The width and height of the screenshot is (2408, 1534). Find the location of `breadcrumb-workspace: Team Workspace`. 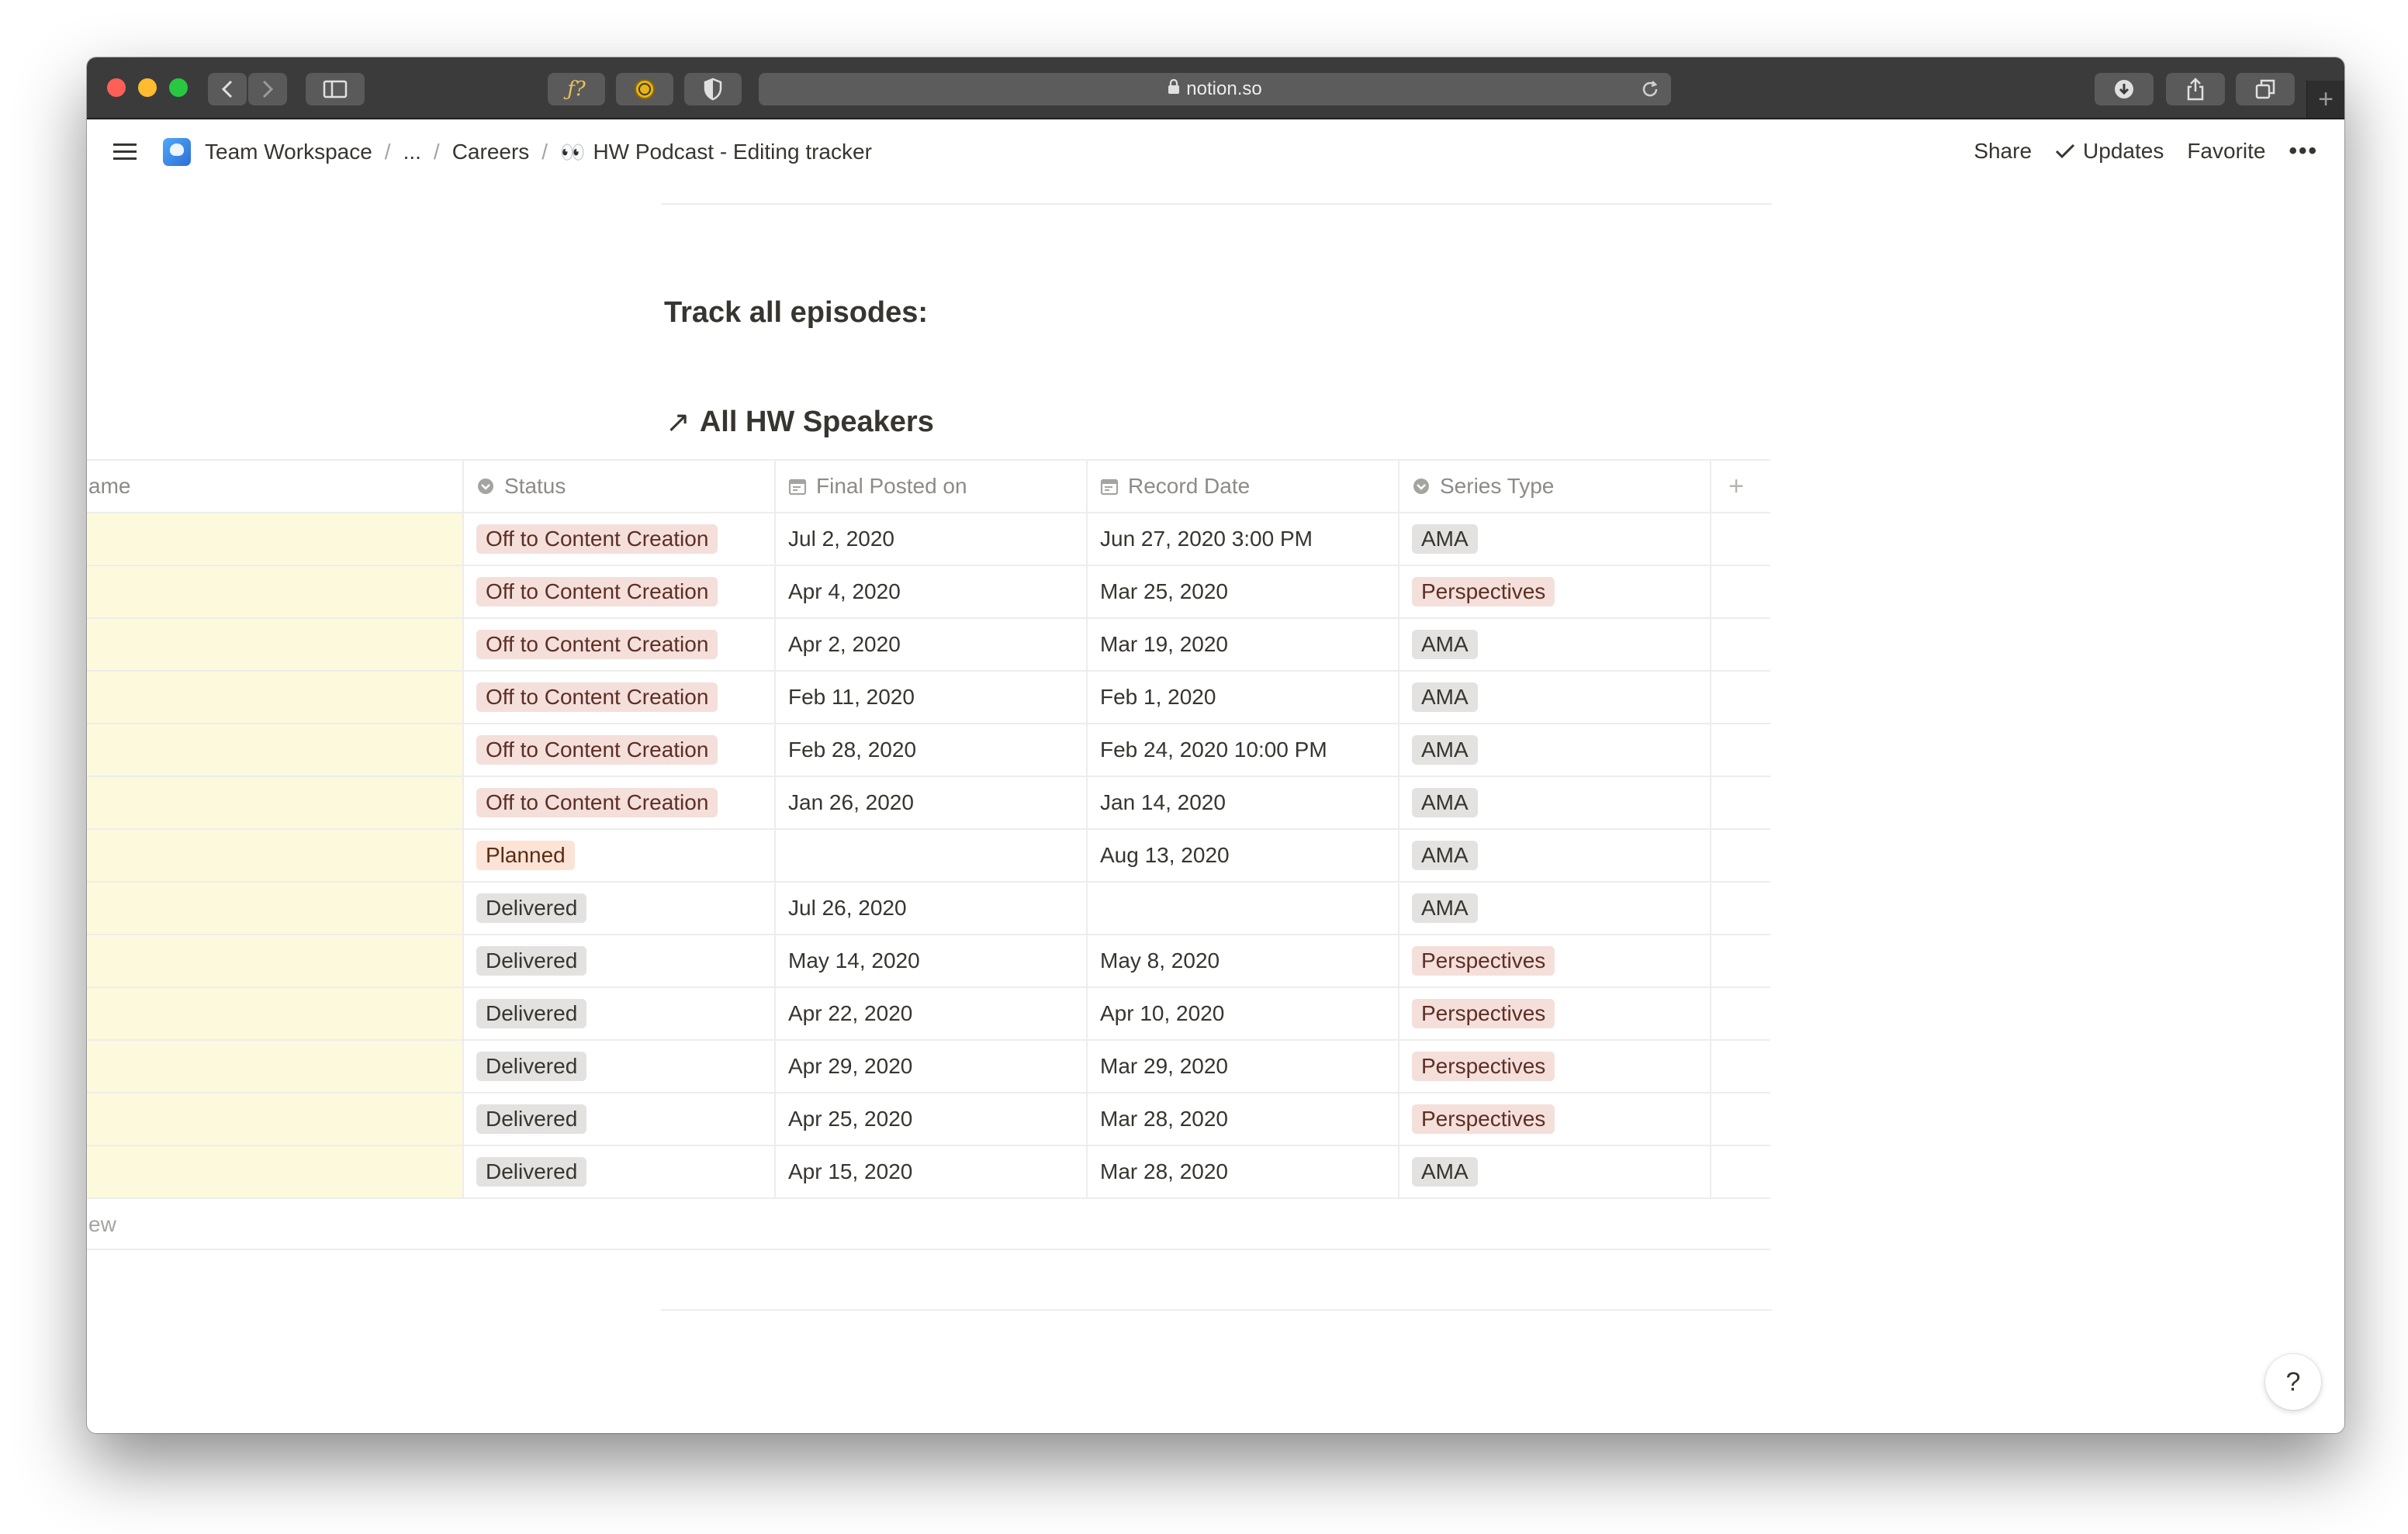

breadcrumb-workspace: Team Workspace is located at coordinates (288, 152).